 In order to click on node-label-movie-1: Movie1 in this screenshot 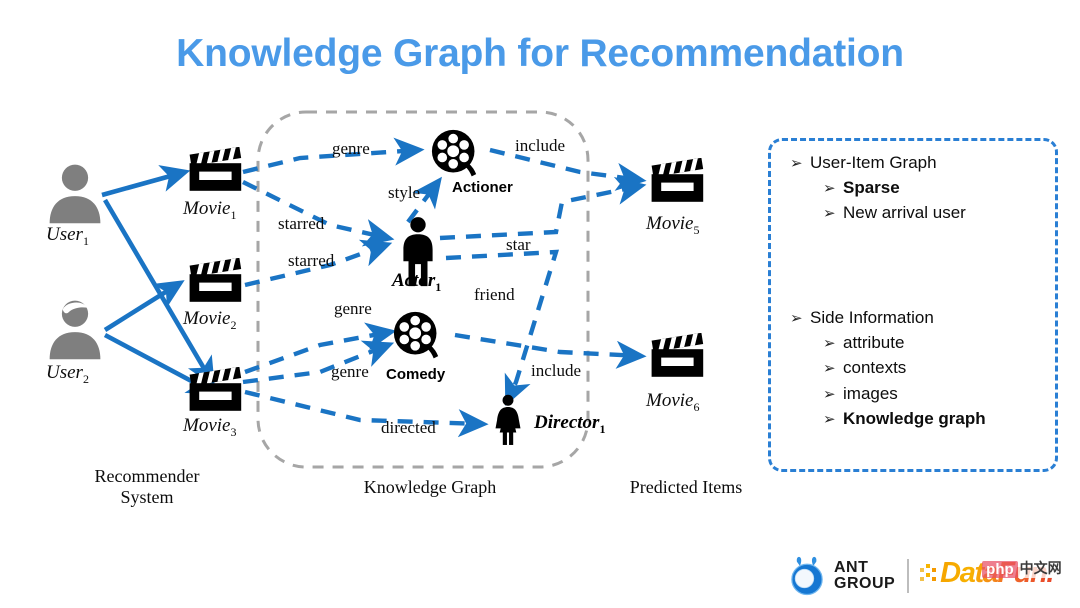, I will do `click(210, 210)`.